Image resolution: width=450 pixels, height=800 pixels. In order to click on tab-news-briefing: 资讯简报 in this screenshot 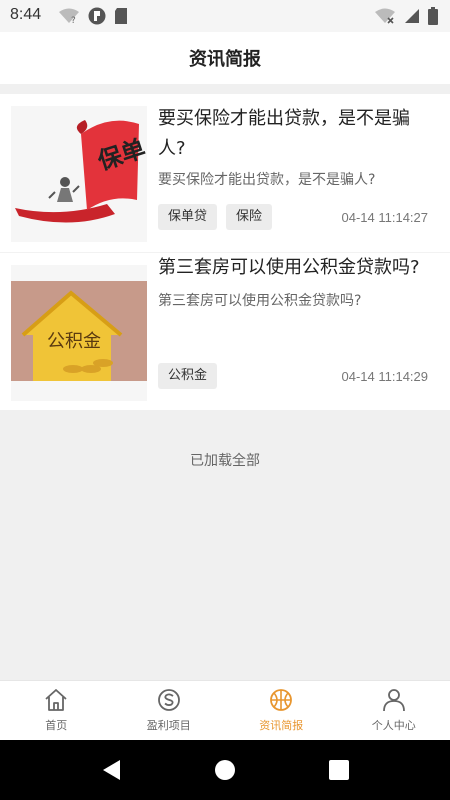, I will do `click(281, 710)`.